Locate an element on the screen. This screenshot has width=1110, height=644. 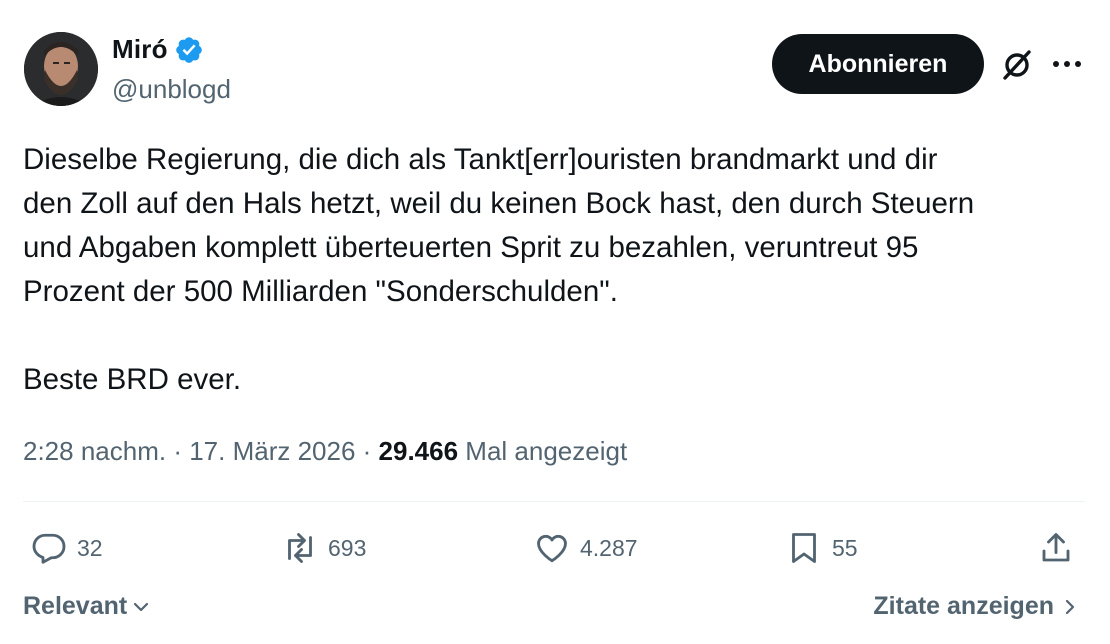
bookmark-button: 55 is located at coordinates (822, 548).